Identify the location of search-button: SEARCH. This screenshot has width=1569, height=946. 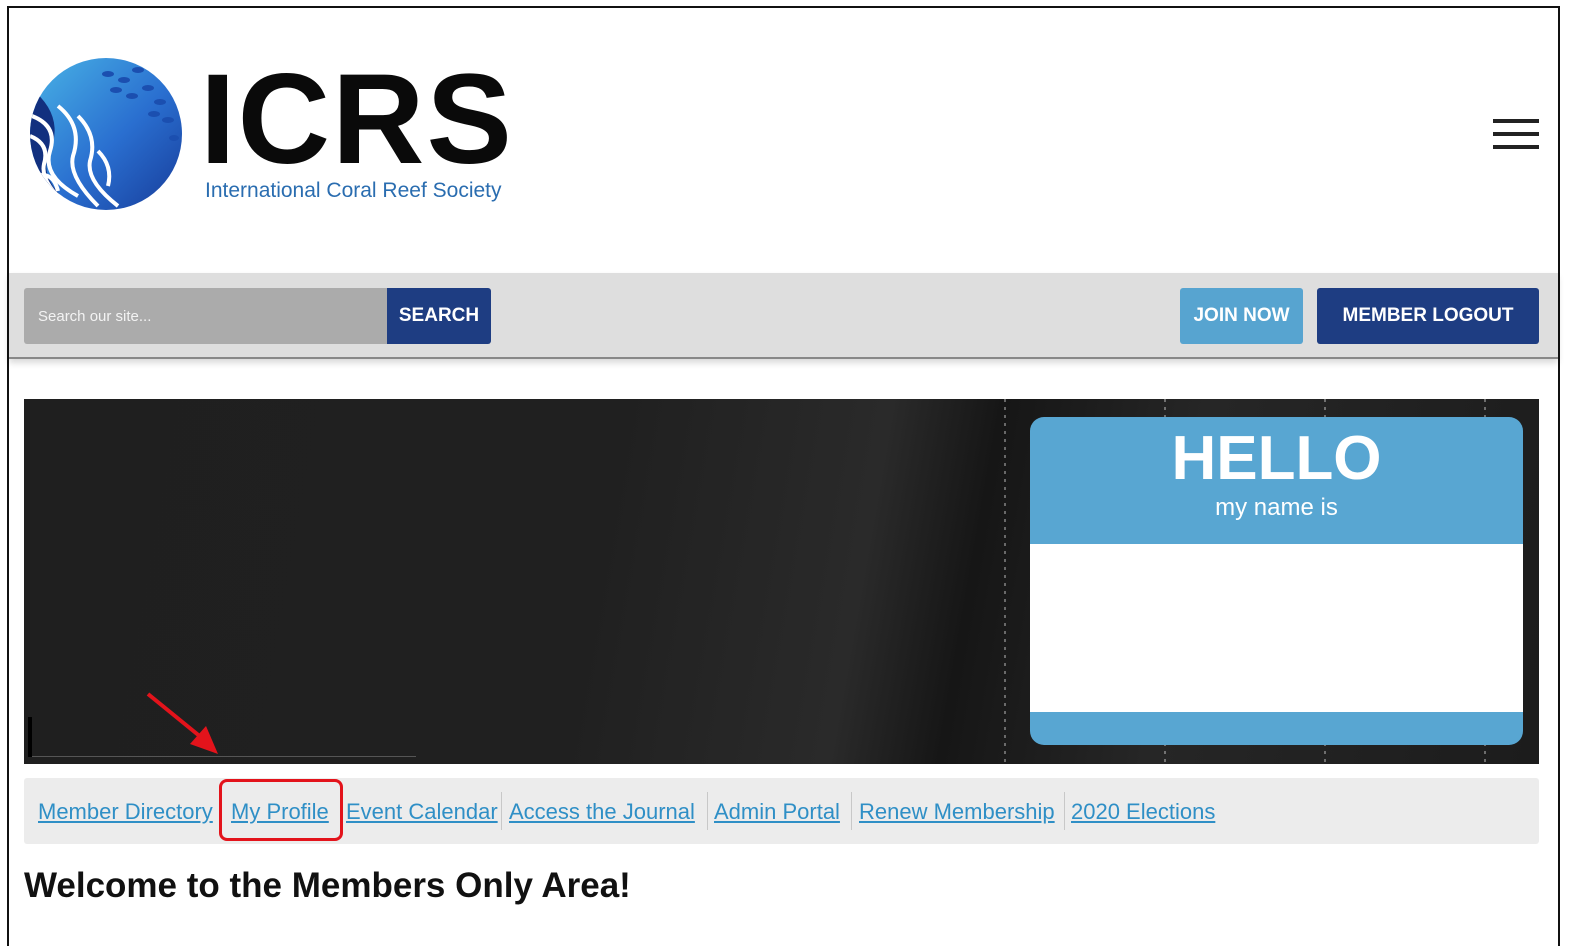
(439, 316).